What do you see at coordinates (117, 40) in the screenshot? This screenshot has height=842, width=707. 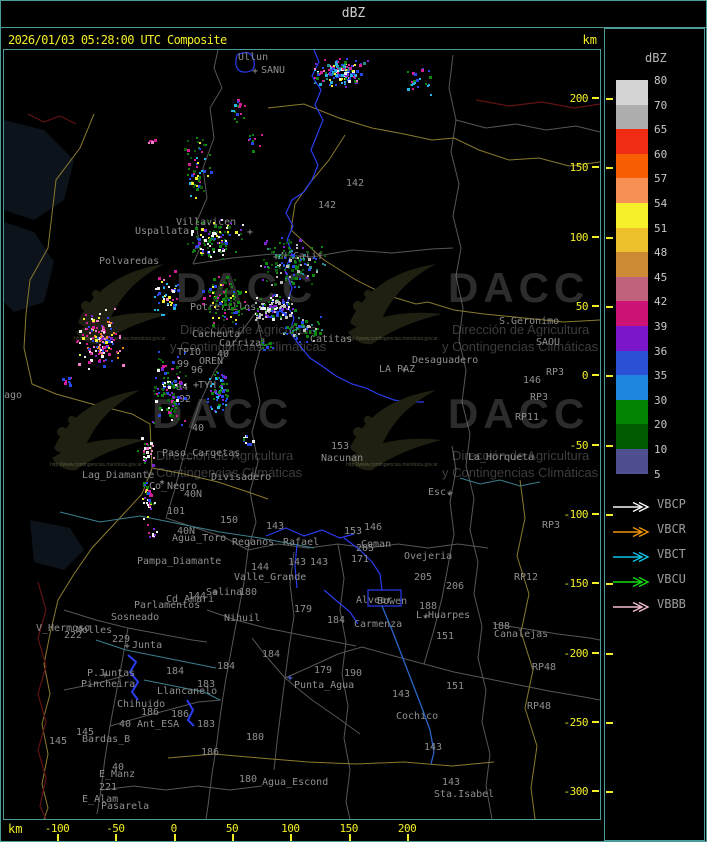 I see `timestamp-label: 2026/01/03 05:28:00 UTC Composite` at bounding box center [117, 40].